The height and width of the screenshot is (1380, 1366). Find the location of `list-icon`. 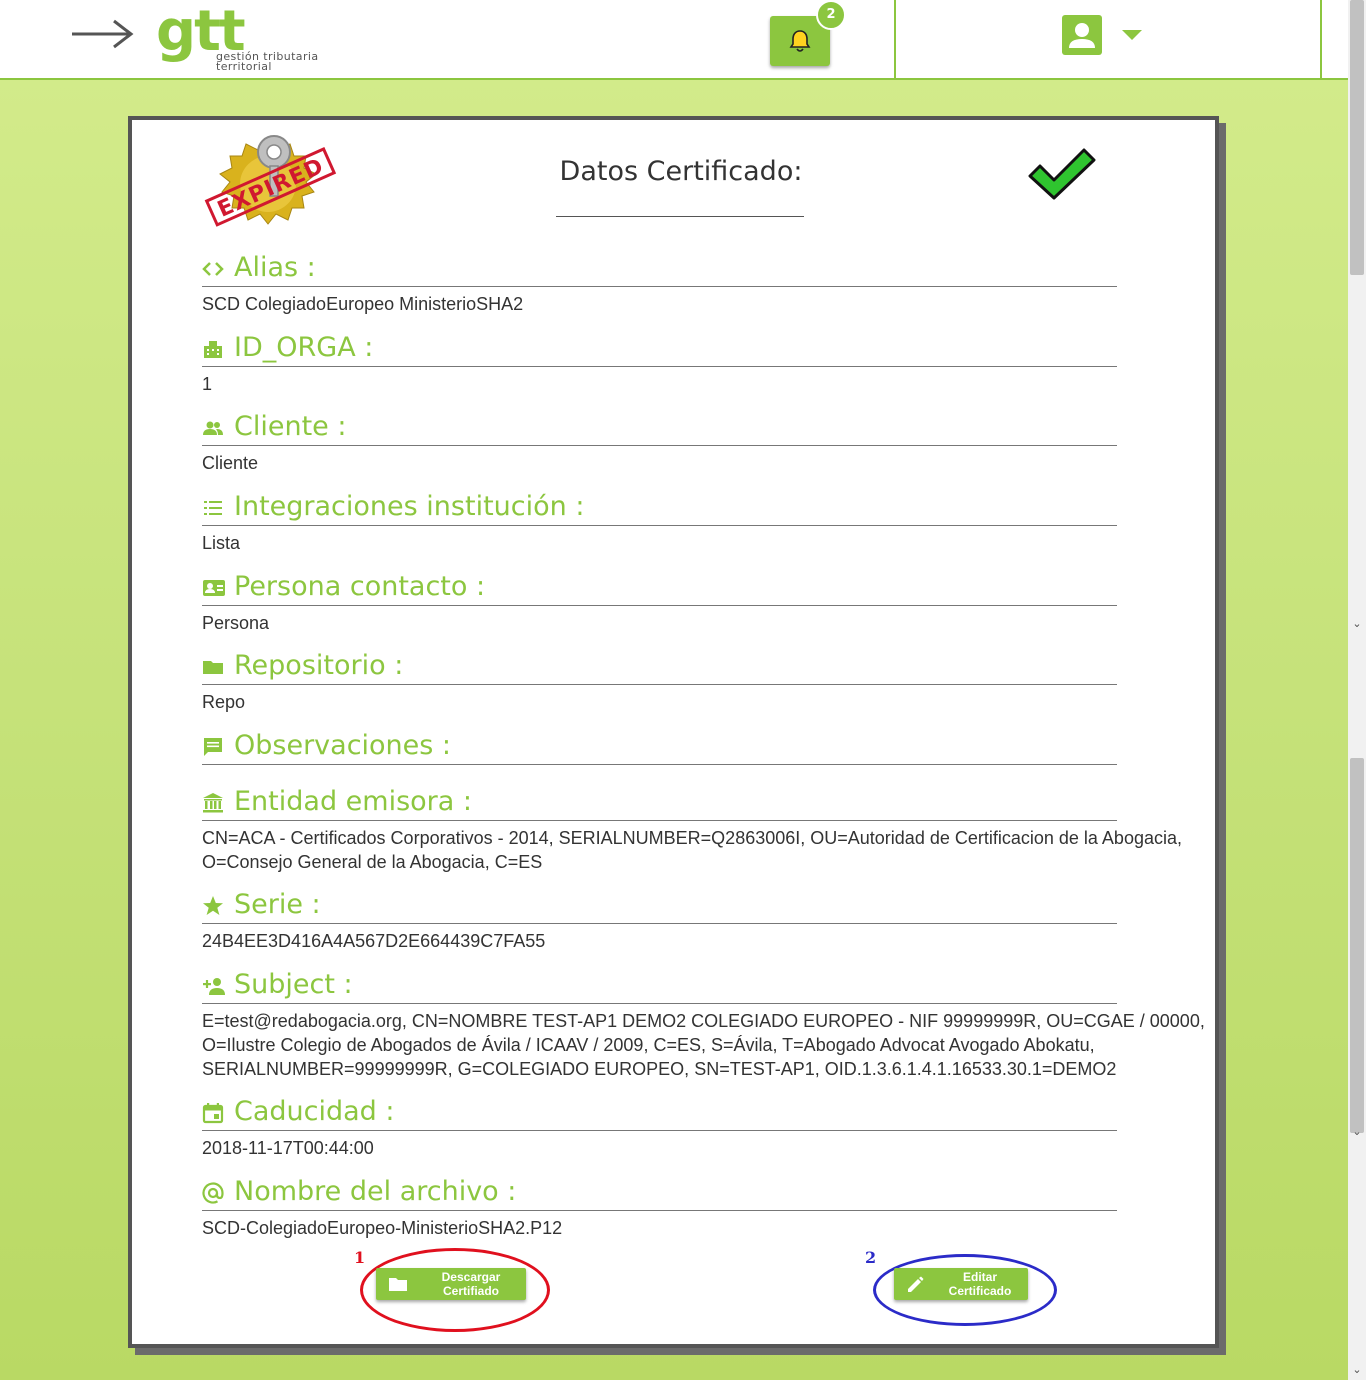

list-icon is located at coordinates (214, 508).